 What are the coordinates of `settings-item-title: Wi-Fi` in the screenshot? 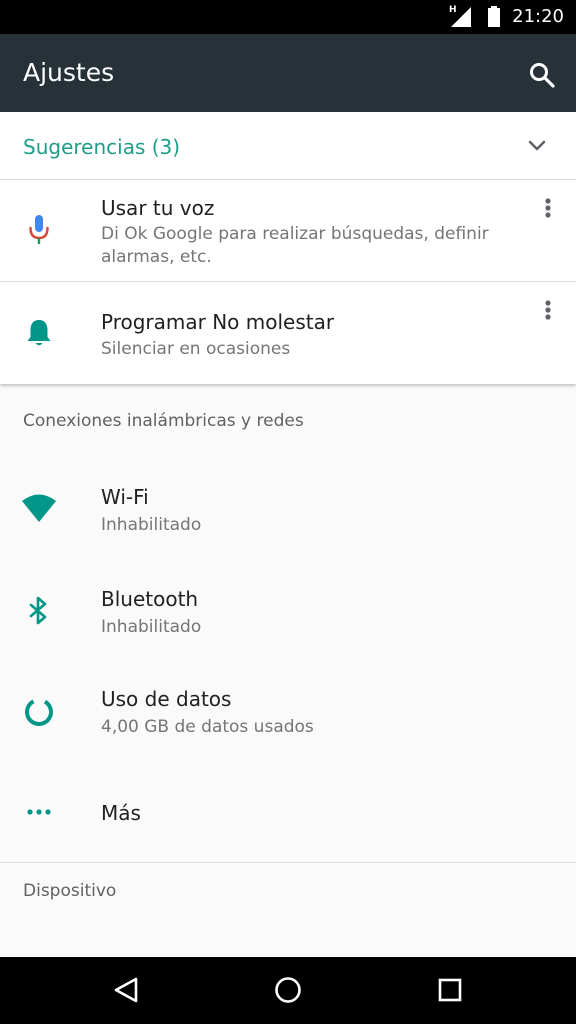 It's located at (125, 497).